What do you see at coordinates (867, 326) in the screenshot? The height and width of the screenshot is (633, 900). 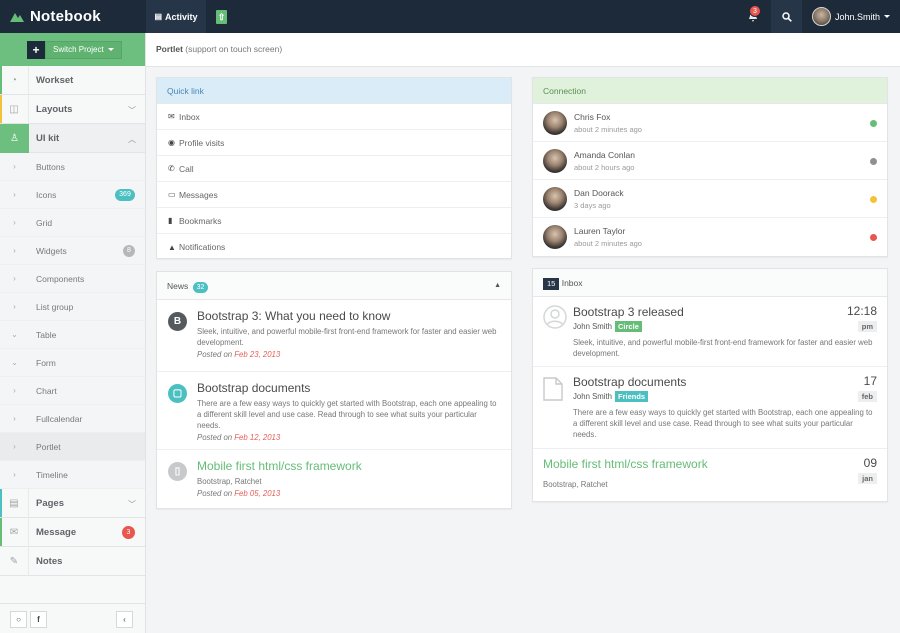 I see `time-unit: pm` at bounding box center [867, 326].